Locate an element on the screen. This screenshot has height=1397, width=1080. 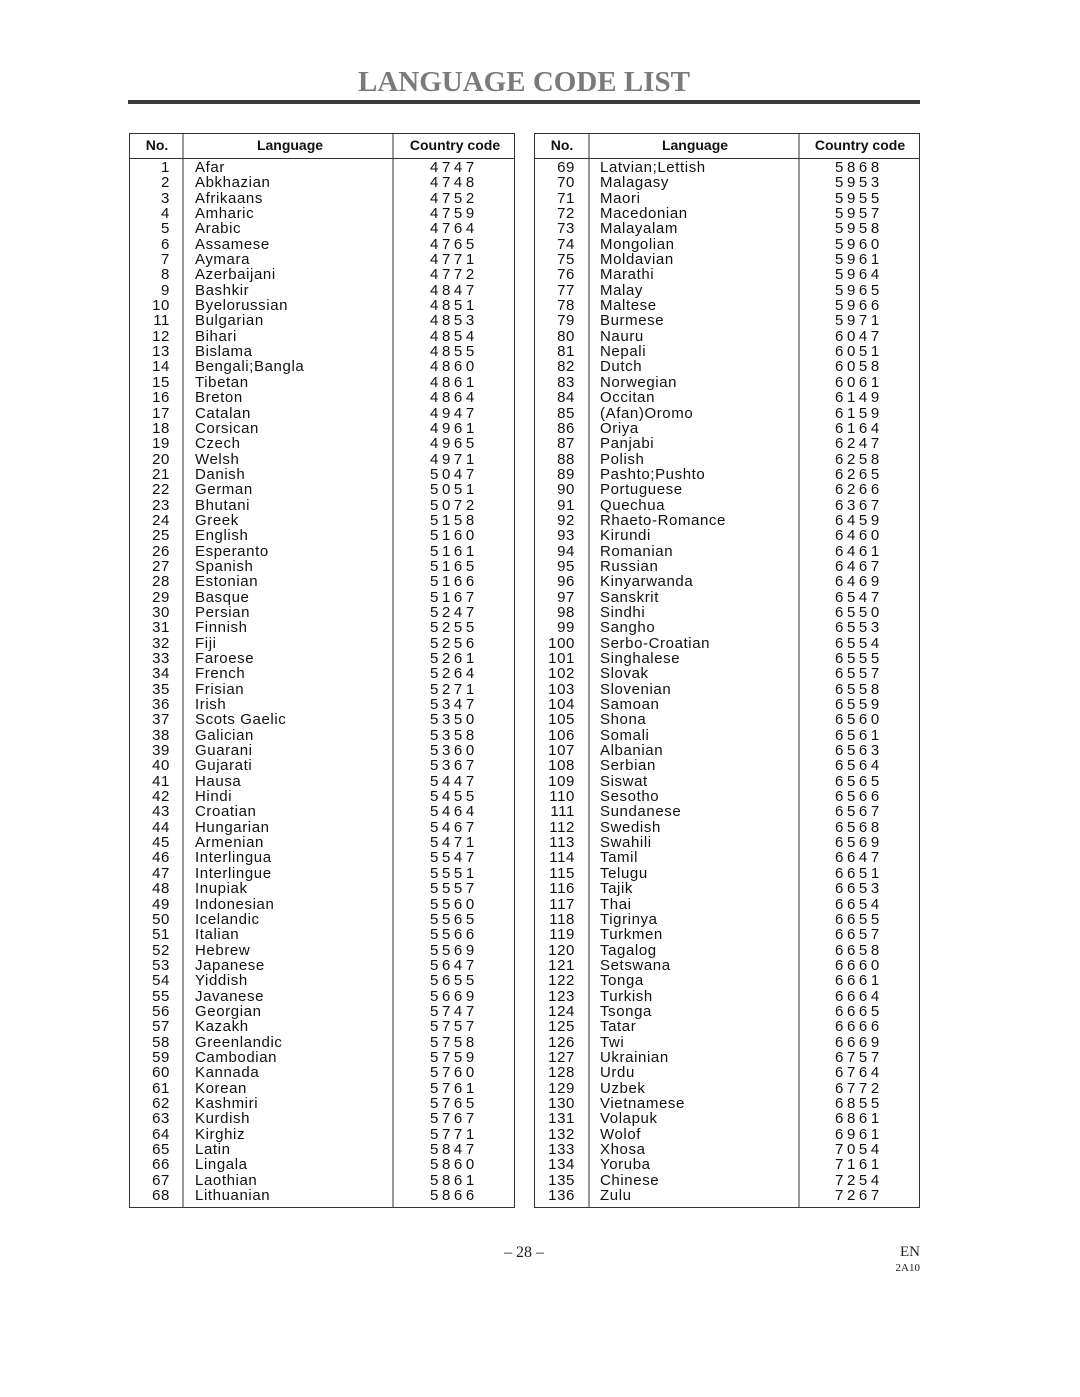
row-number: 126 is located at coordinates (561, 1042).